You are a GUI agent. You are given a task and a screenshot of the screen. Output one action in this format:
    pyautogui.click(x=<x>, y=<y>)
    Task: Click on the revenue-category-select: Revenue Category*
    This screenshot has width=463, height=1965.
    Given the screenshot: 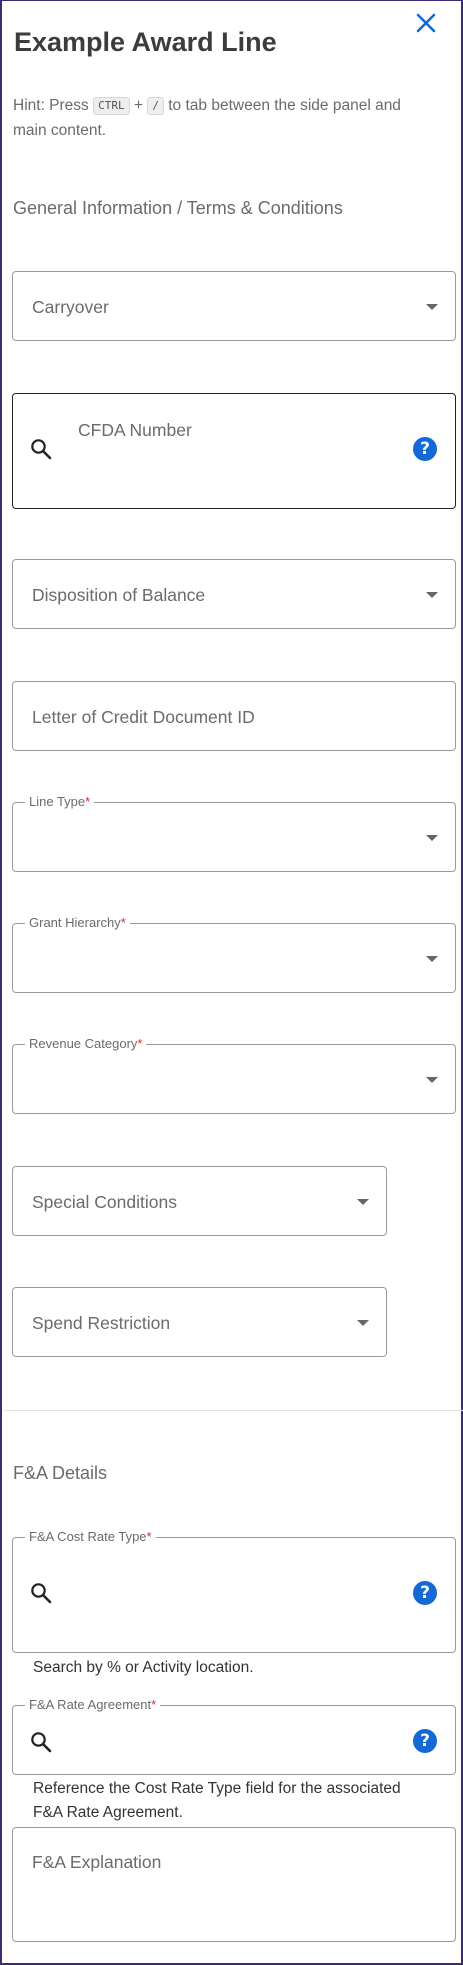 What is the action you would take?
    pyautogui.click(x=234, y=1075)
    